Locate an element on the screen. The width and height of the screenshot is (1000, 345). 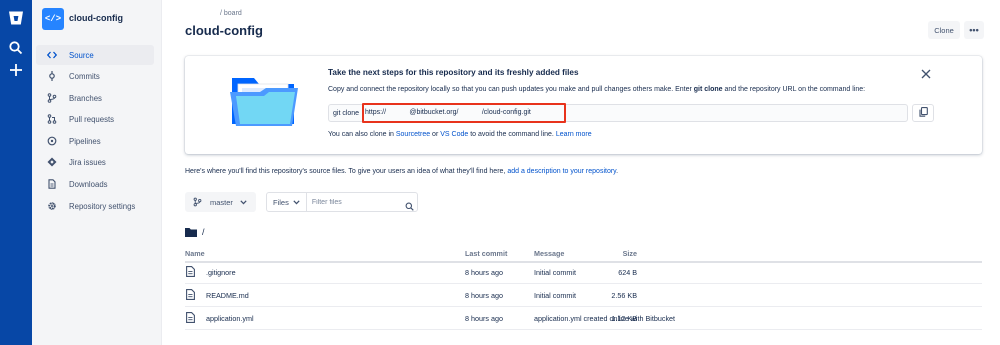
branch-name: master is located at coordinates (221, 202).